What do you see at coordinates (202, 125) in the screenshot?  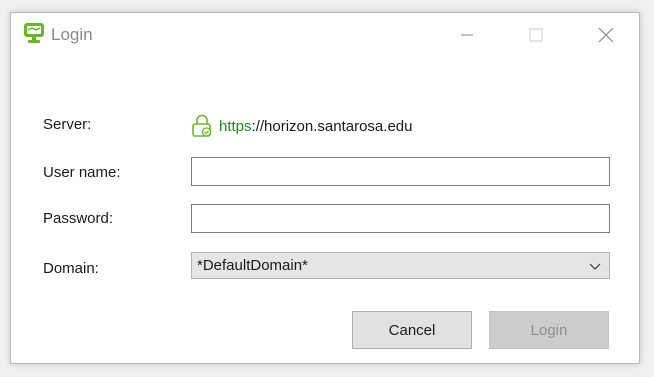 I see `lock-icon` at bounding box center [202, 125].